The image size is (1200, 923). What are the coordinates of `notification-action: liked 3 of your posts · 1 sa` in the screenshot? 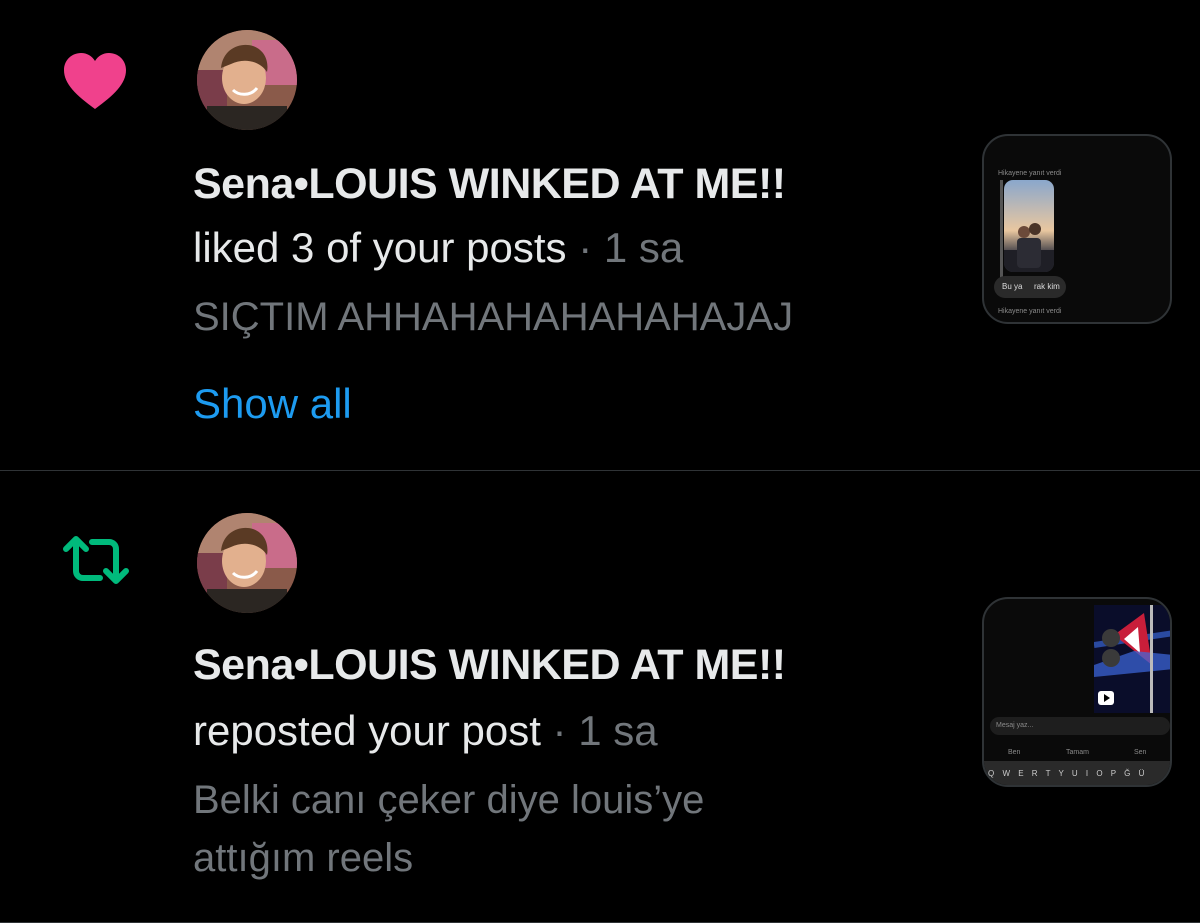 It's located at (438, 248).